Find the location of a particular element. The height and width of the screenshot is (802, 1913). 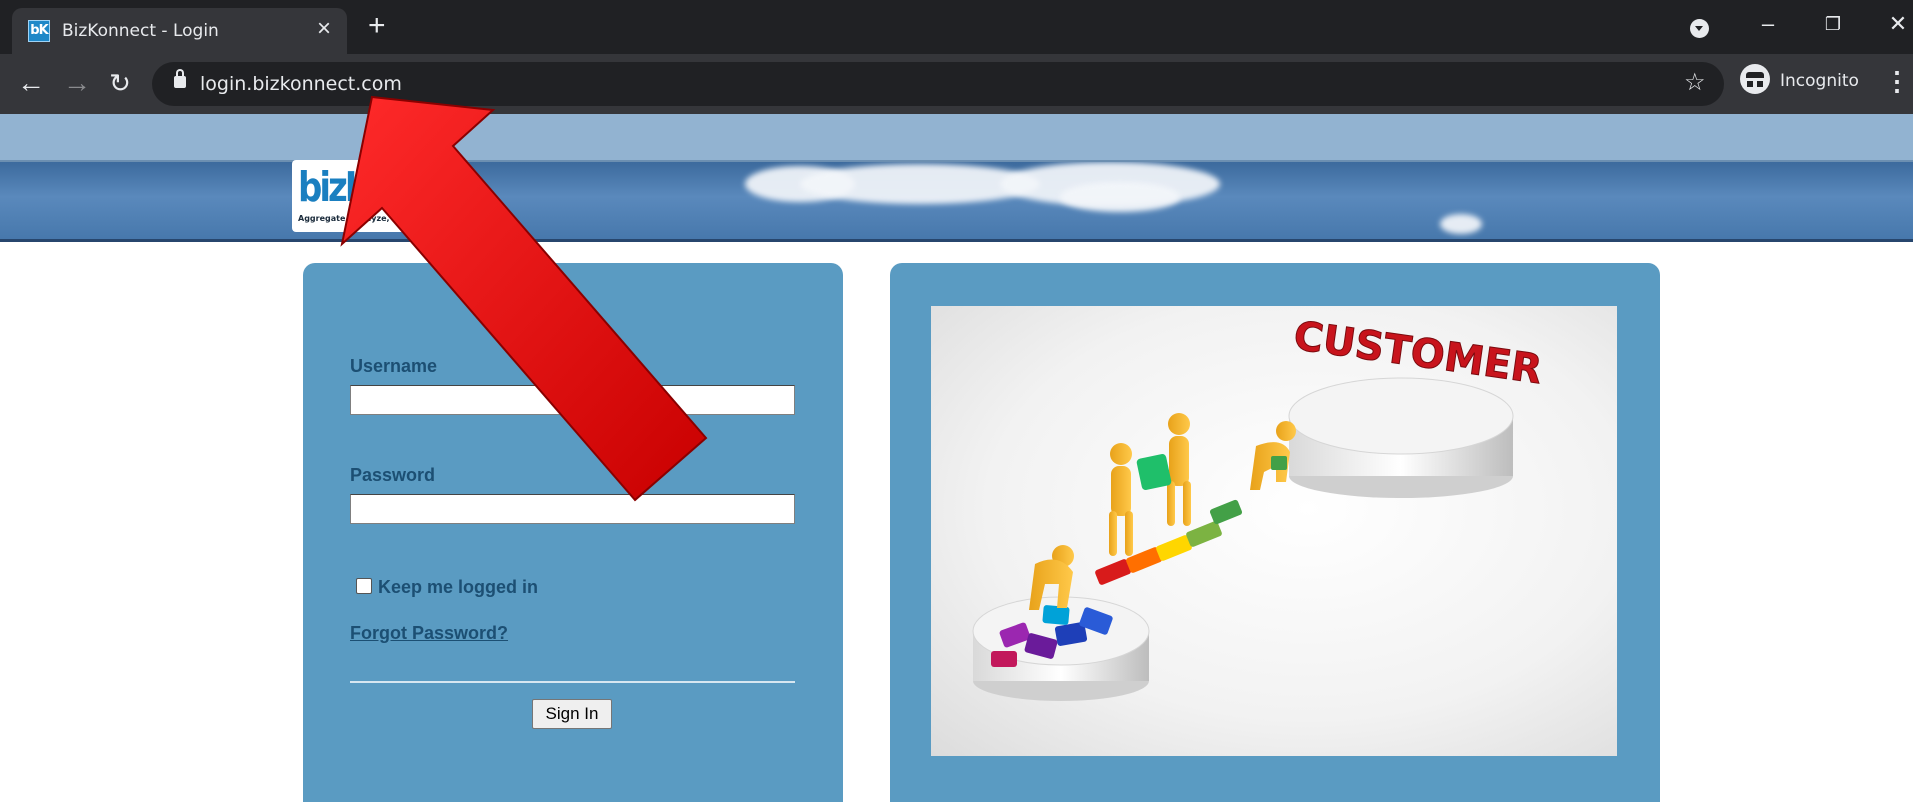

logo-tagline: Aggregate, Analyze, is located at coordinates (344, 218).